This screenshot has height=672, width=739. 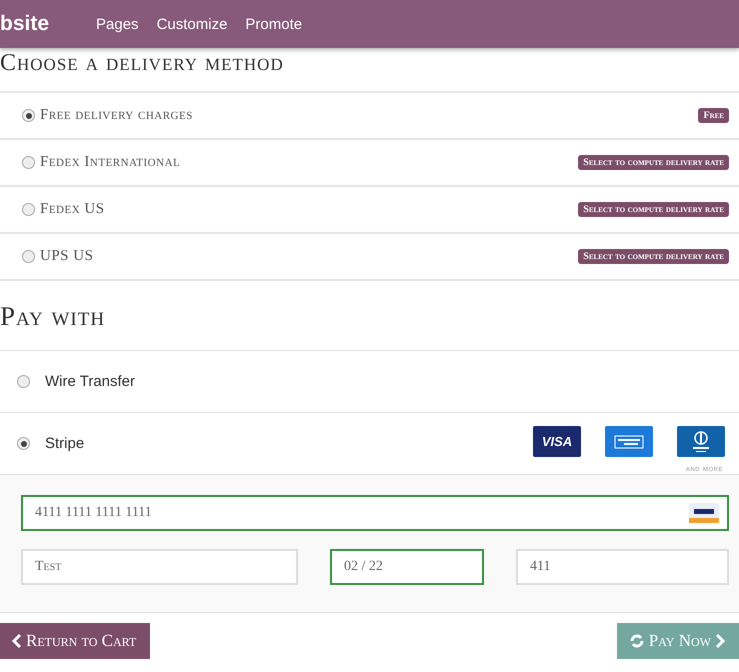 I want to click on menu-item: Customize, so click(x=192, y=24).